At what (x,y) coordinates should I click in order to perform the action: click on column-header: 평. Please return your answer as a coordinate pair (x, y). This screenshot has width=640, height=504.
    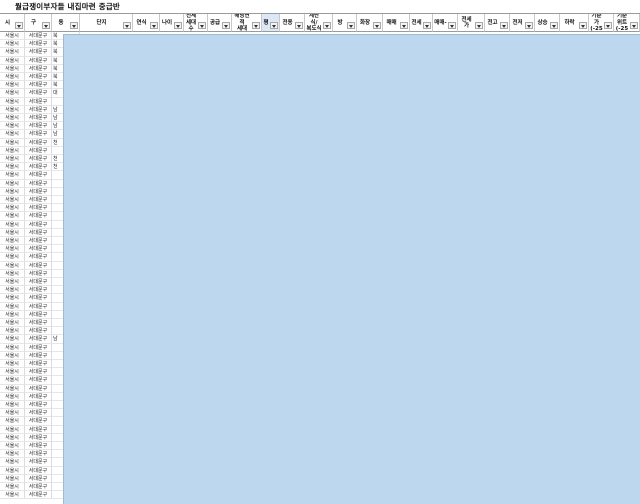
    Looking at the image, I should click on (271, 23).